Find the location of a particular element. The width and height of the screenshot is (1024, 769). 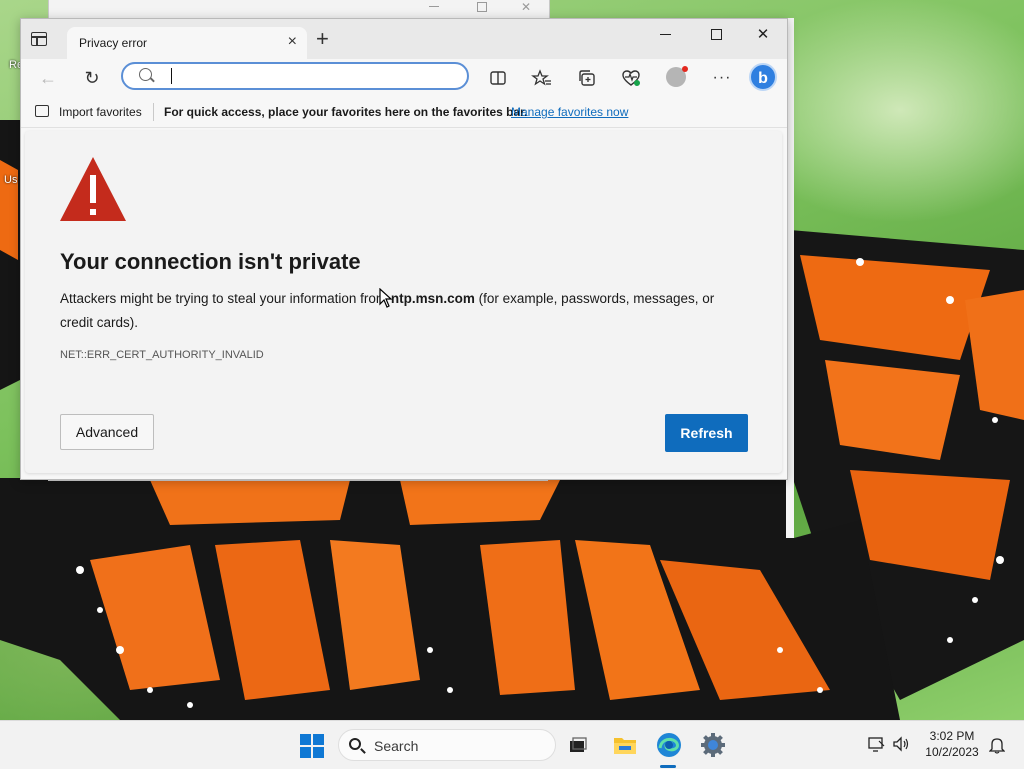

task-view-icon is located at coordinates (578, 745).